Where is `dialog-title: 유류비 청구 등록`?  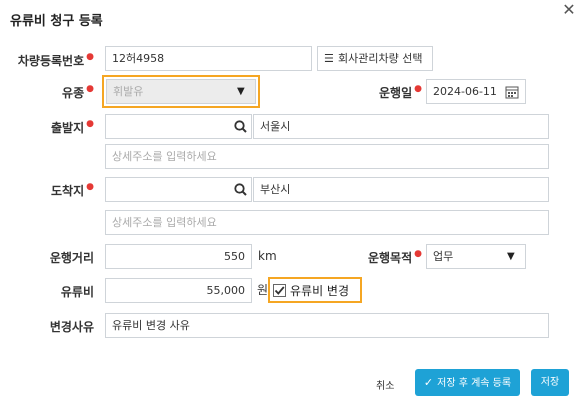 dialog-title: 유류비 청구 등록 is located at coordinates (56, 21).